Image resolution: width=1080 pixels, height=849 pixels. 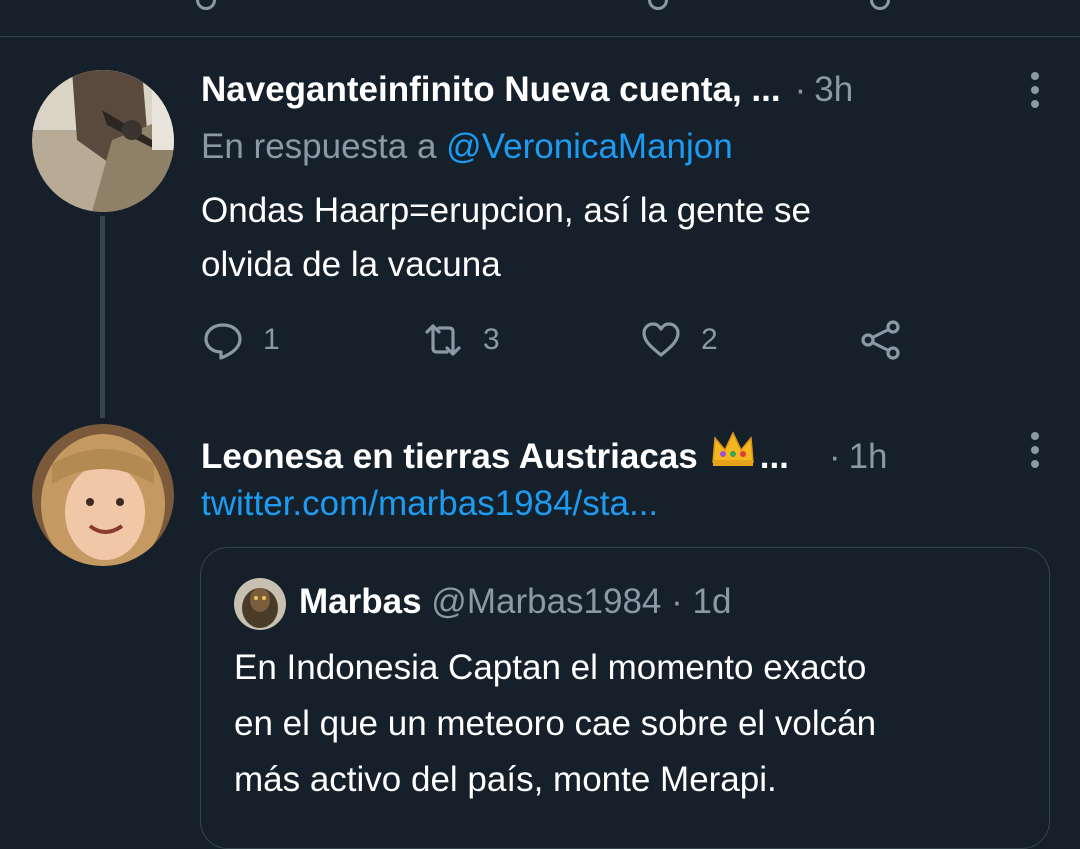 I want to click on tweet-actions: 1 3 2, so click(x=561, y=343).